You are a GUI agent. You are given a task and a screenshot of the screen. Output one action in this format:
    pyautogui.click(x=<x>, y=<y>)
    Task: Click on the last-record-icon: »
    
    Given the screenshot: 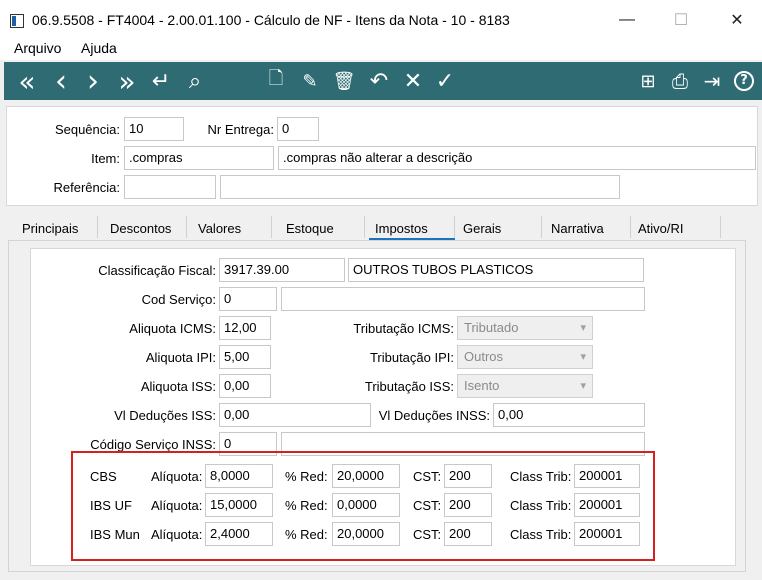 What is the action you would take?
    pyautogui.click(x=127, y=81)
    